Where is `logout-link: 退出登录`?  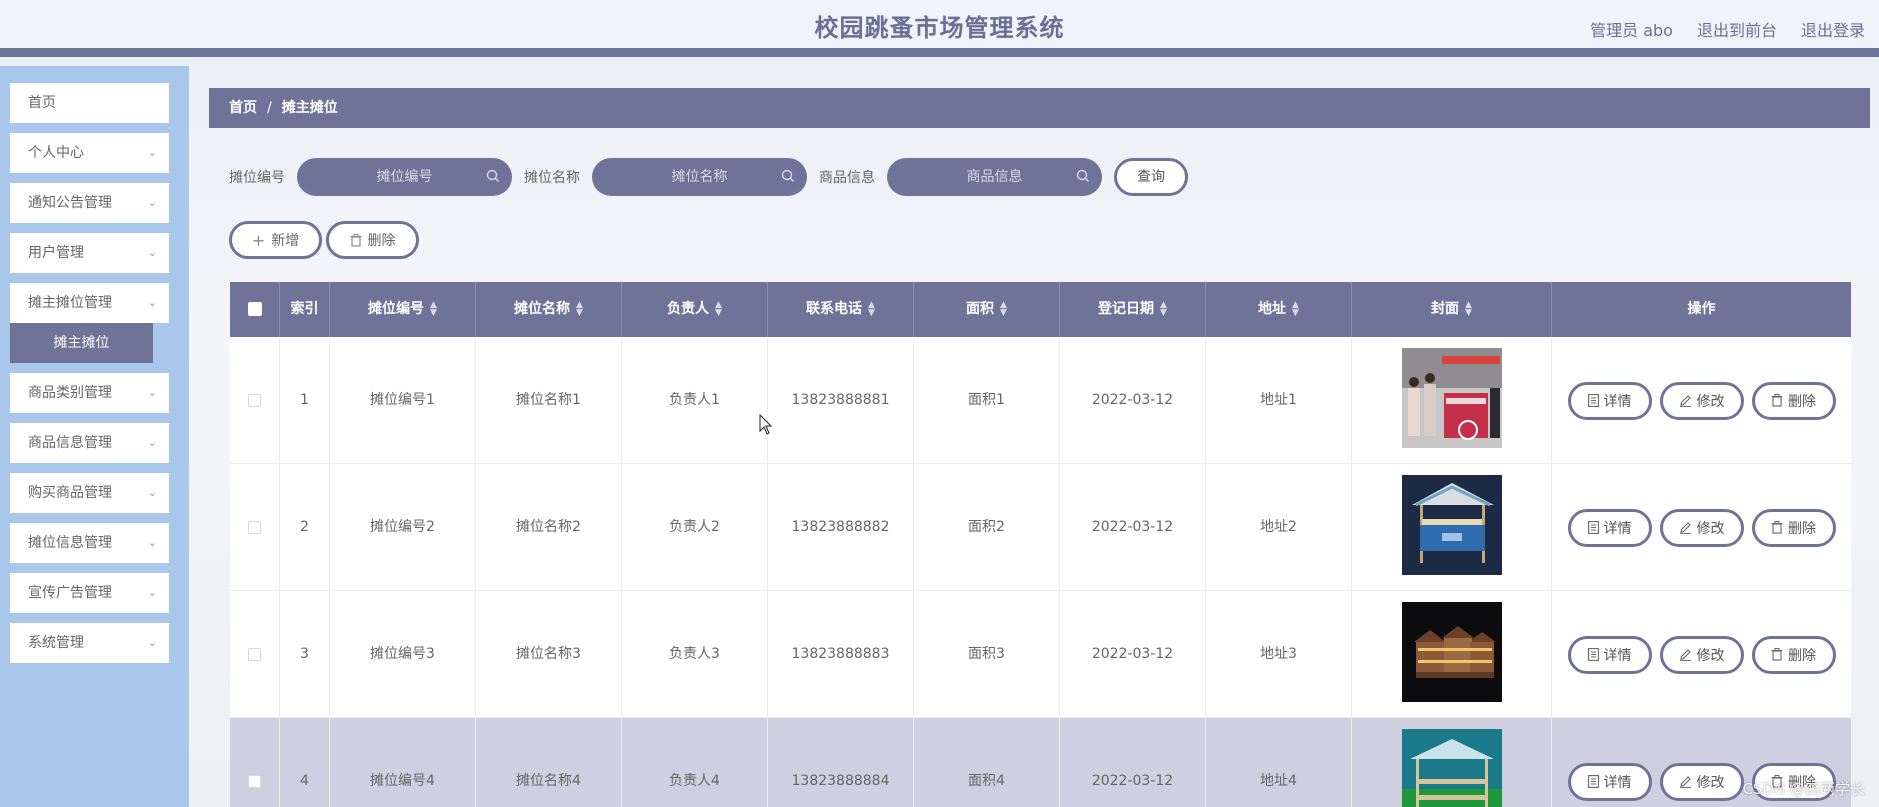
logout-link: 退出登录 is located at coordinates (1833, 29).